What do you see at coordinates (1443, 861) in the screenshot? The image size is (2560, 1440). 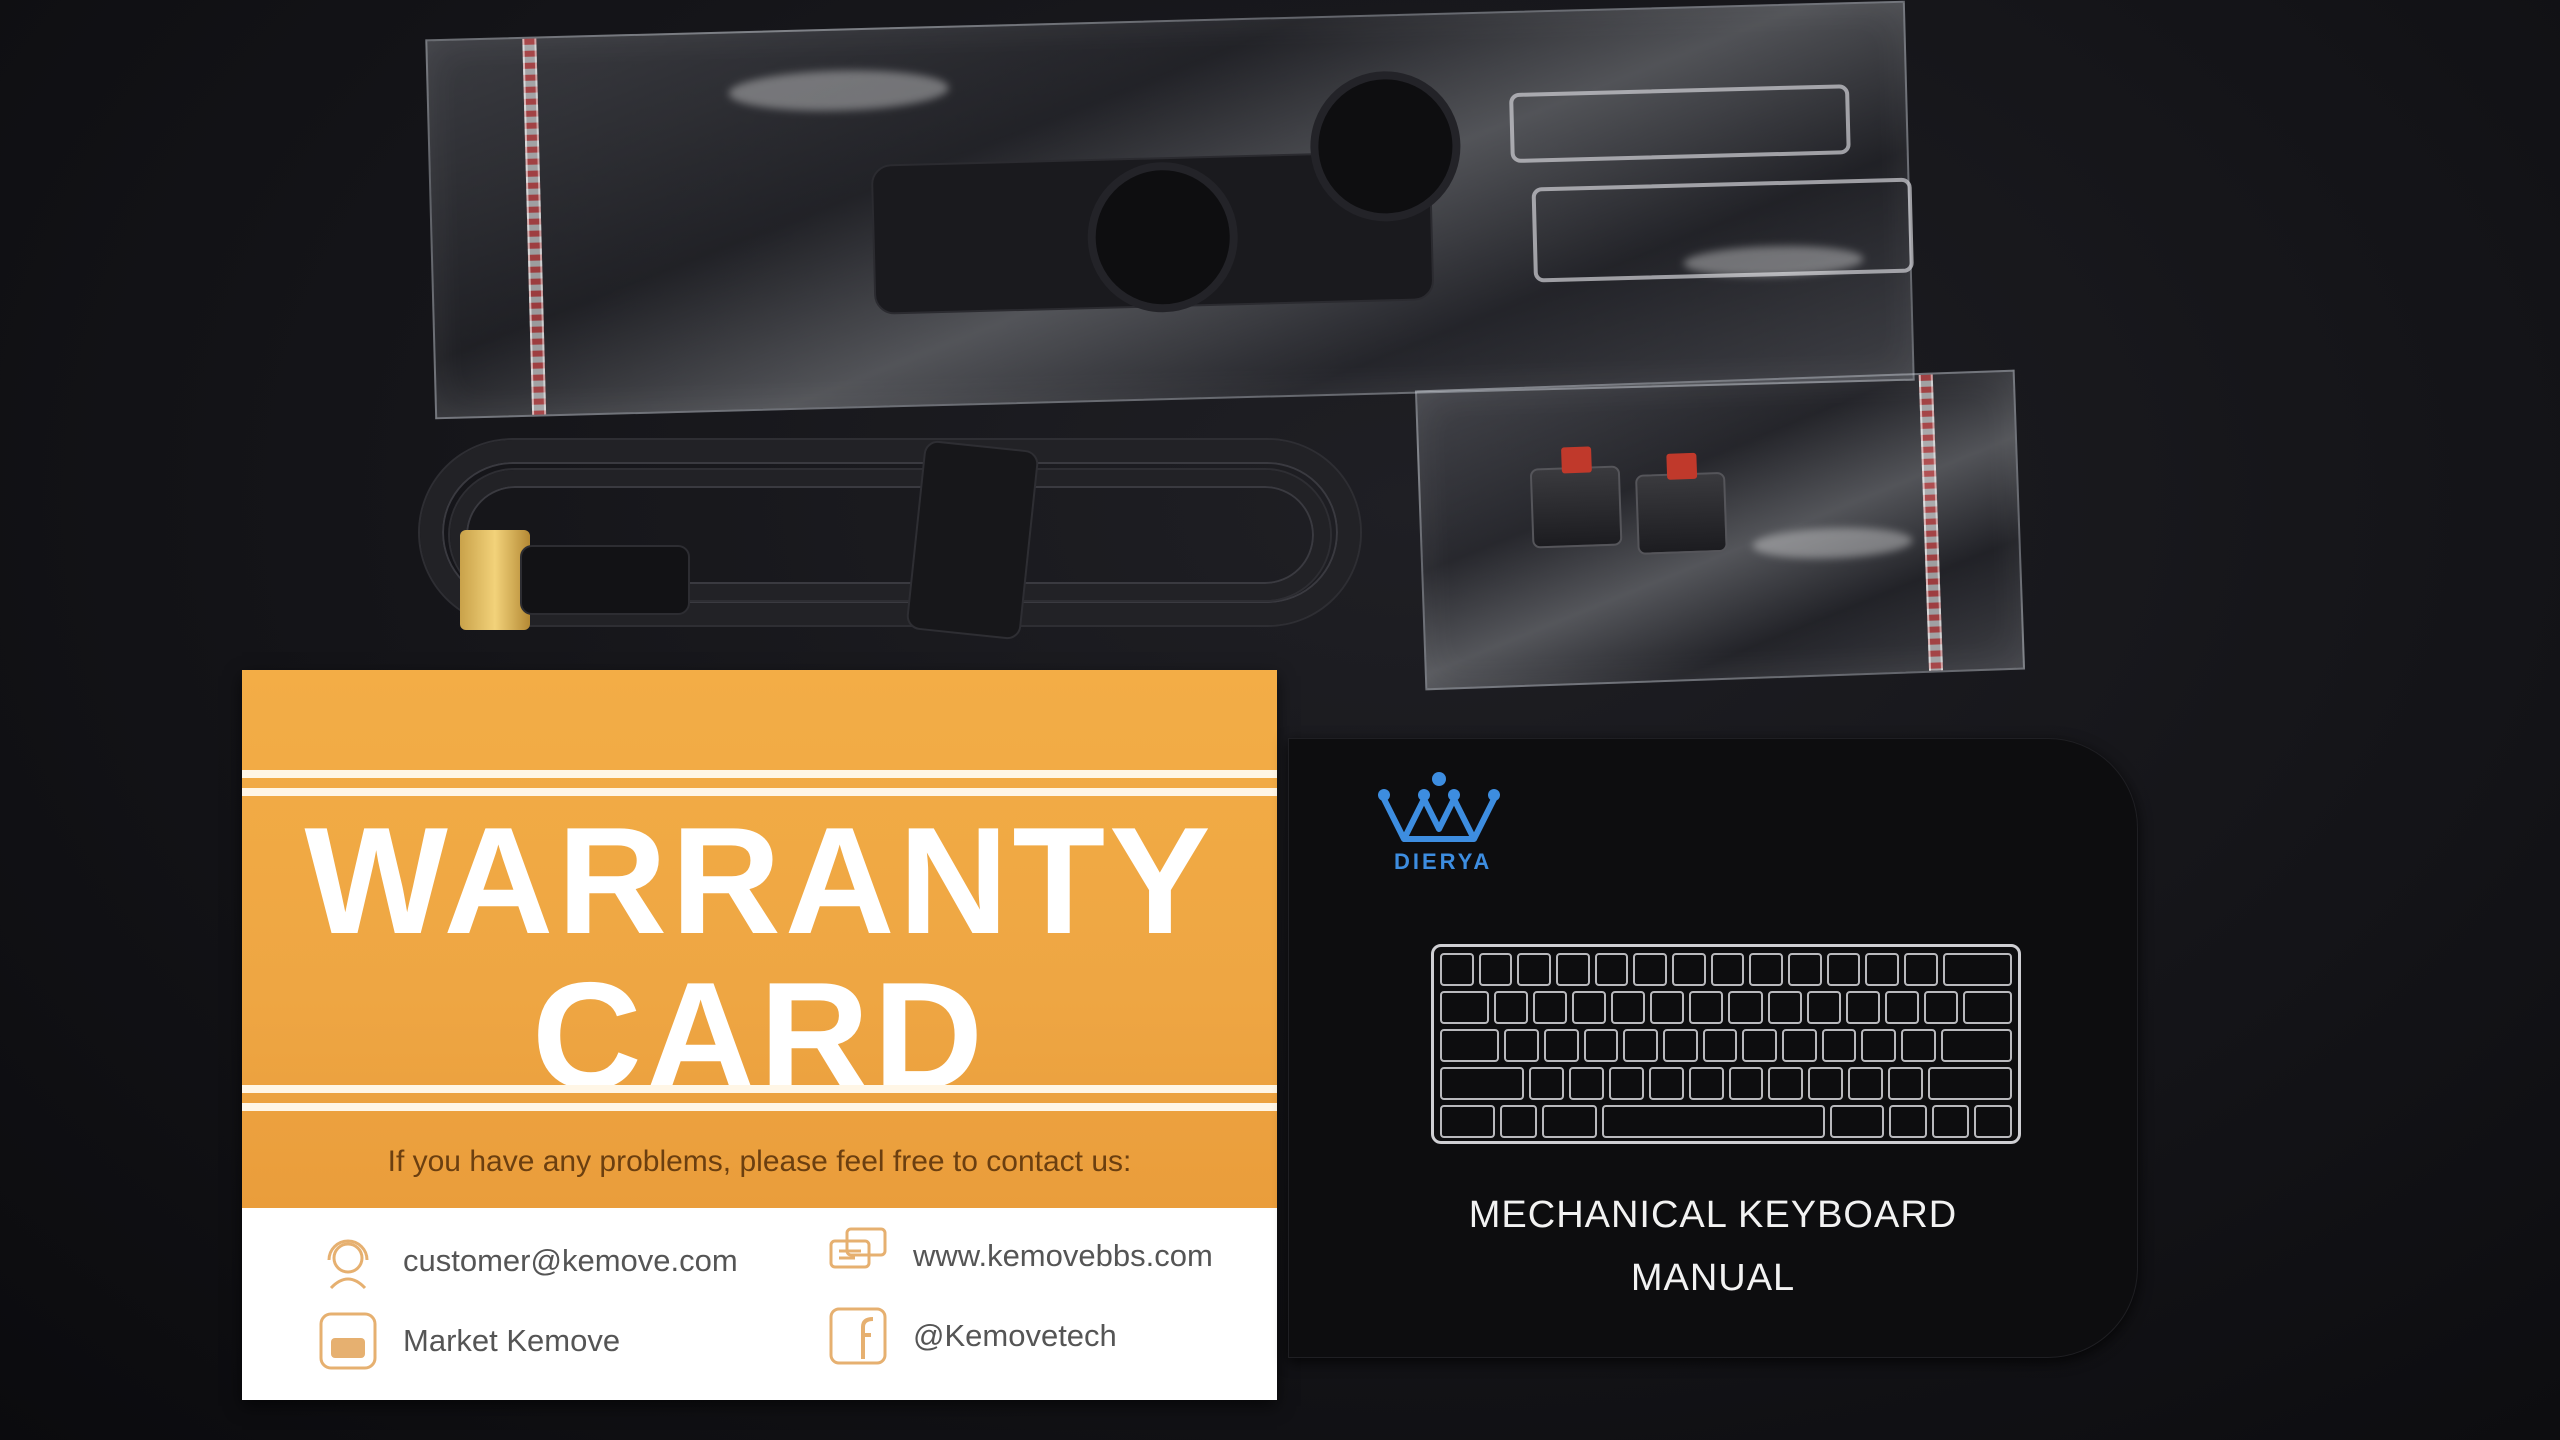 I see `brand-logo-text: DIERYA` at bounding box center [1443, 861].